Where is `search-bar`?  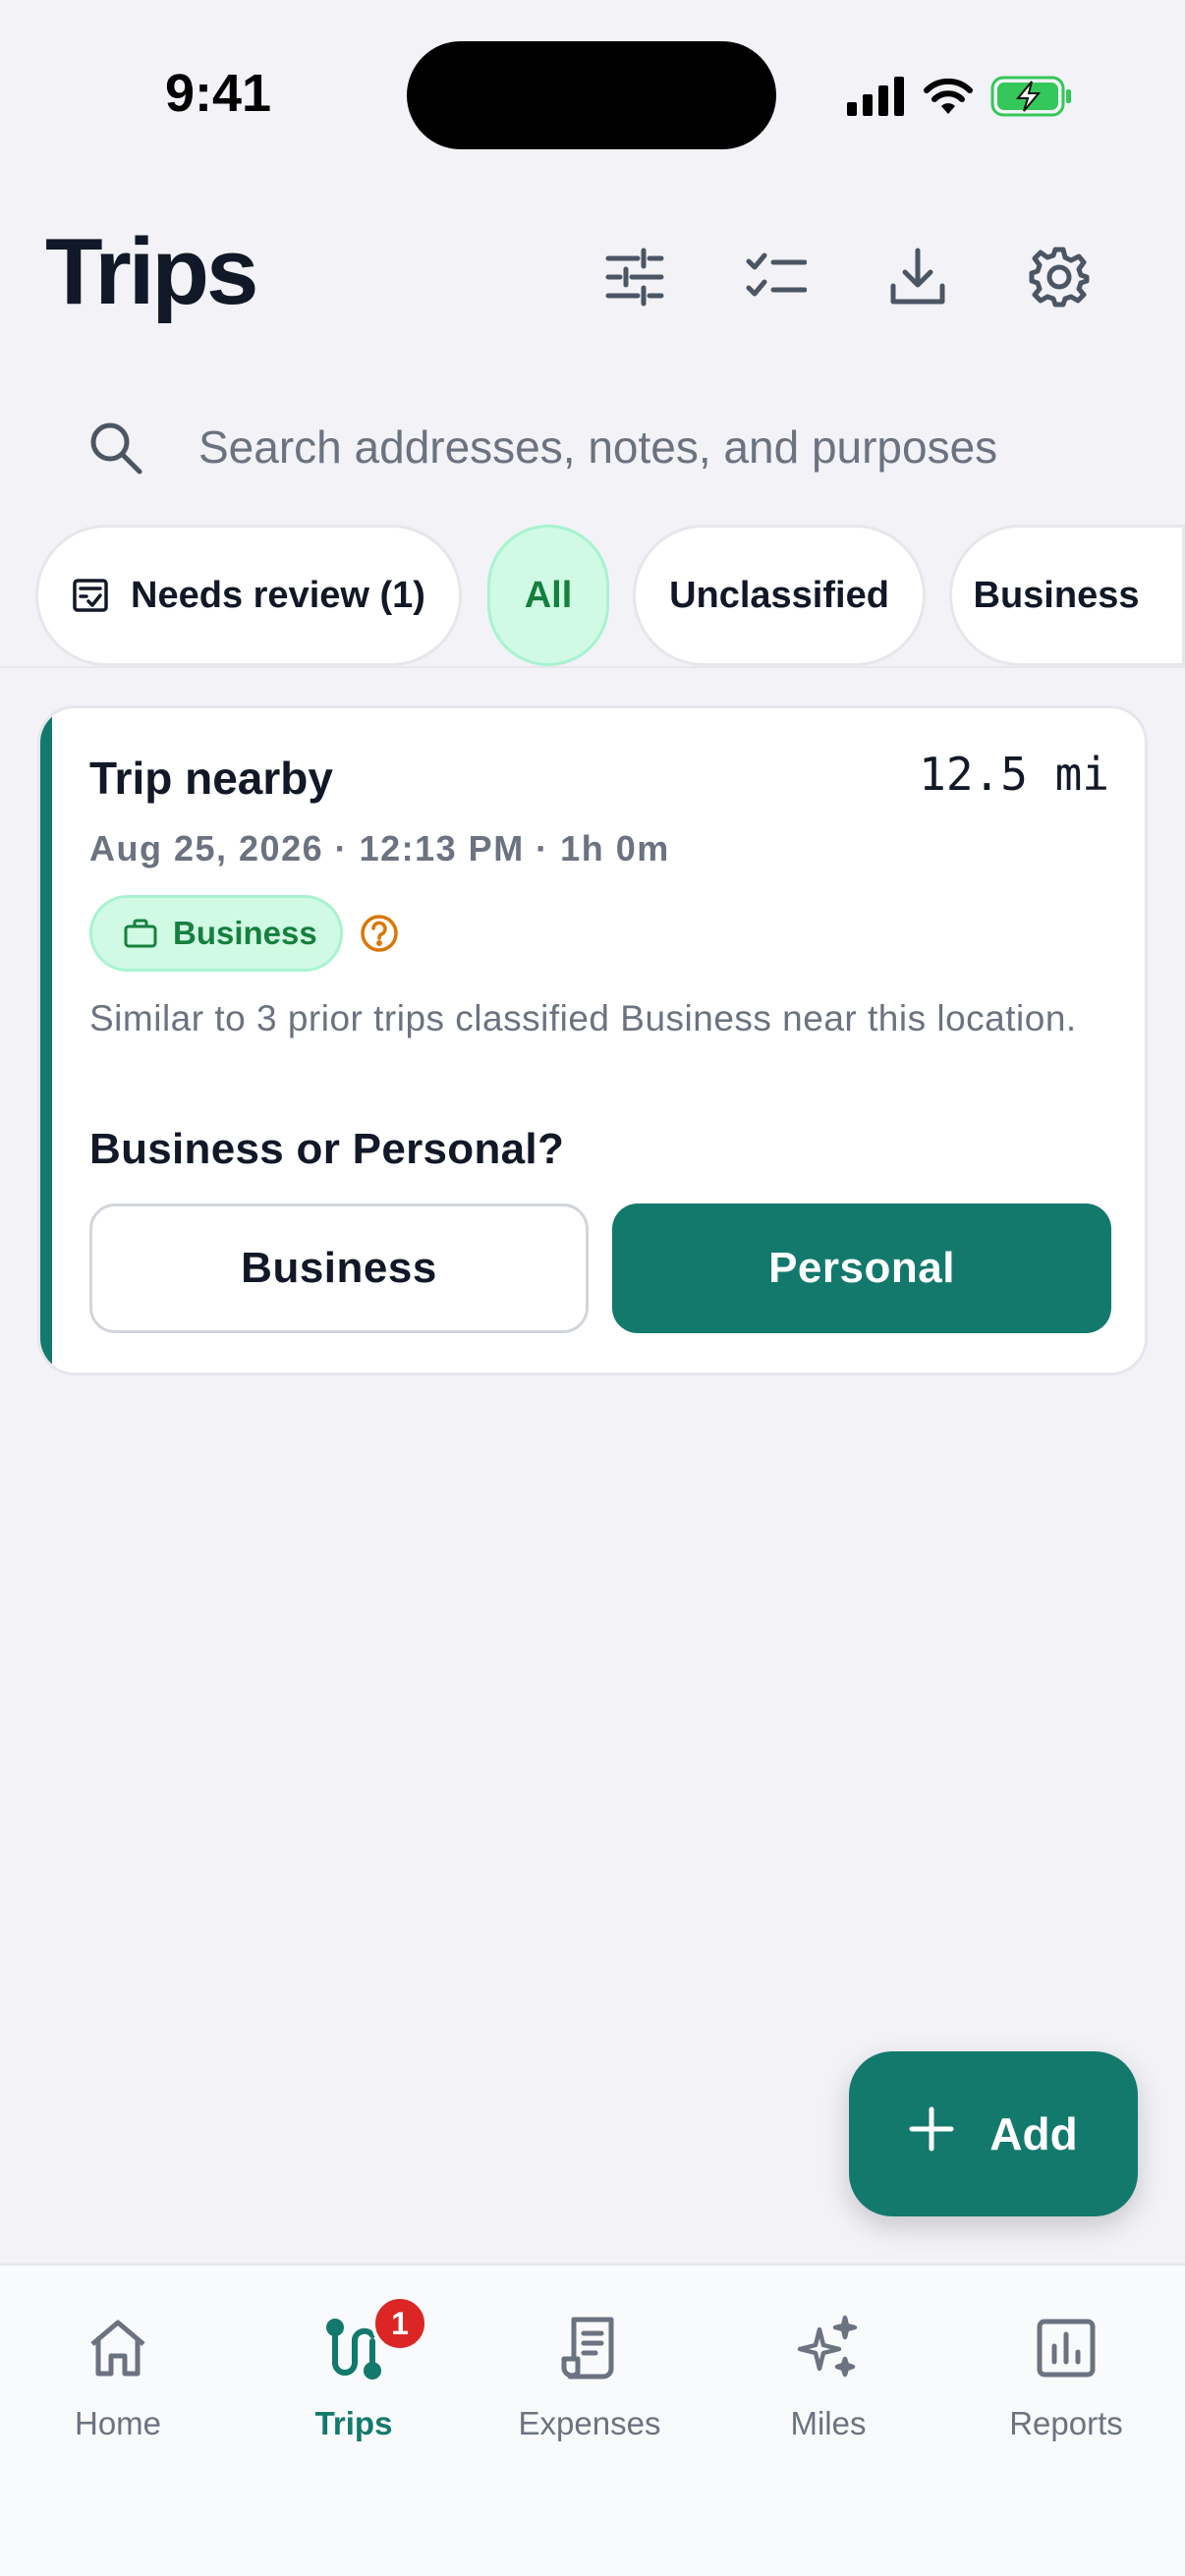 search-bar is located at coordinates (592, 447).